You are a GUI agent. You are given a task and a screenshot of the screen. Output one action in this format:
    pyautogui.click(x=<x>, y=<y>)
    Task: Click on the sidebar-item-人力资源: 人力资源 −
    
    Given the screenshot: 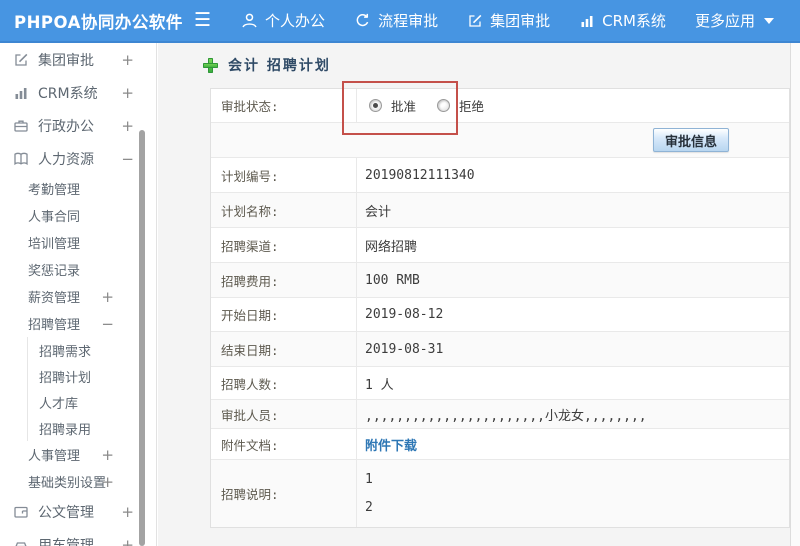 What is the action you would take?
    pyautogui.click(x=78, y=158)
    